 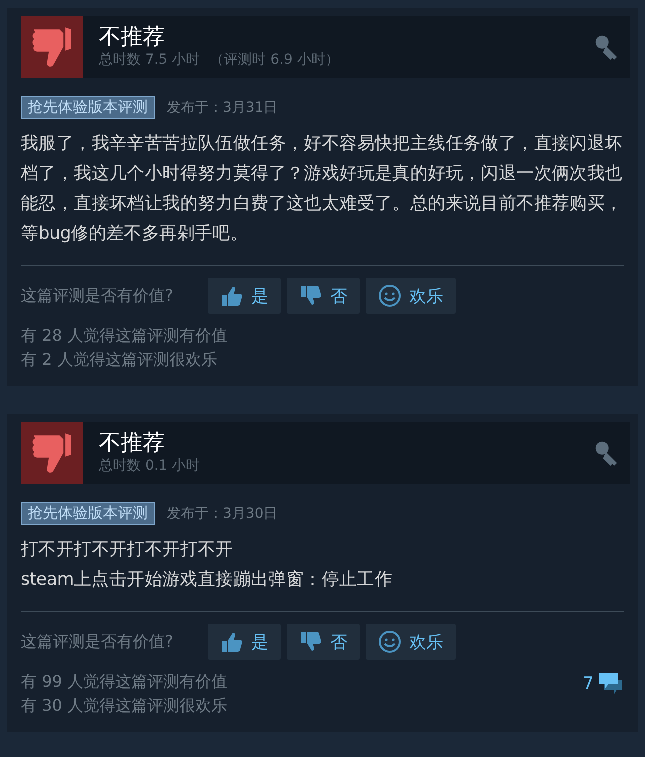 What do you see at coordinates (119, 360) in the screenshot?
I see `vote-count-text: 有 2 人觉得这篇评测很欢乐` at bounding box center [119, 360].